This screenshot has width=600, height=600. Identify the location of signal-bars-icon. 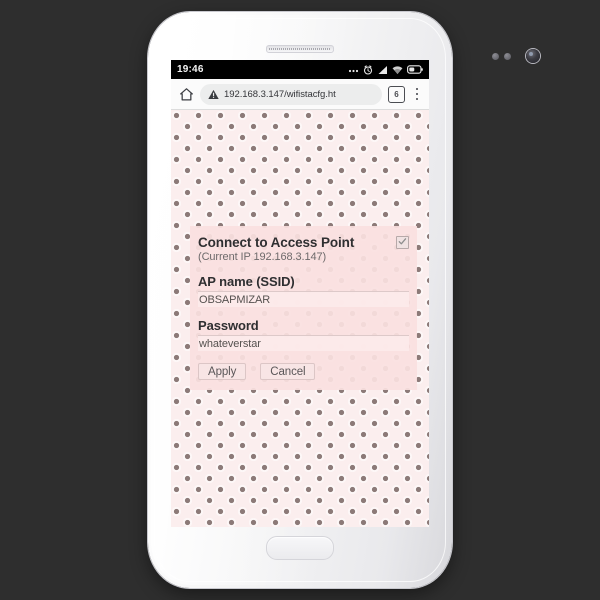
(382, 69).